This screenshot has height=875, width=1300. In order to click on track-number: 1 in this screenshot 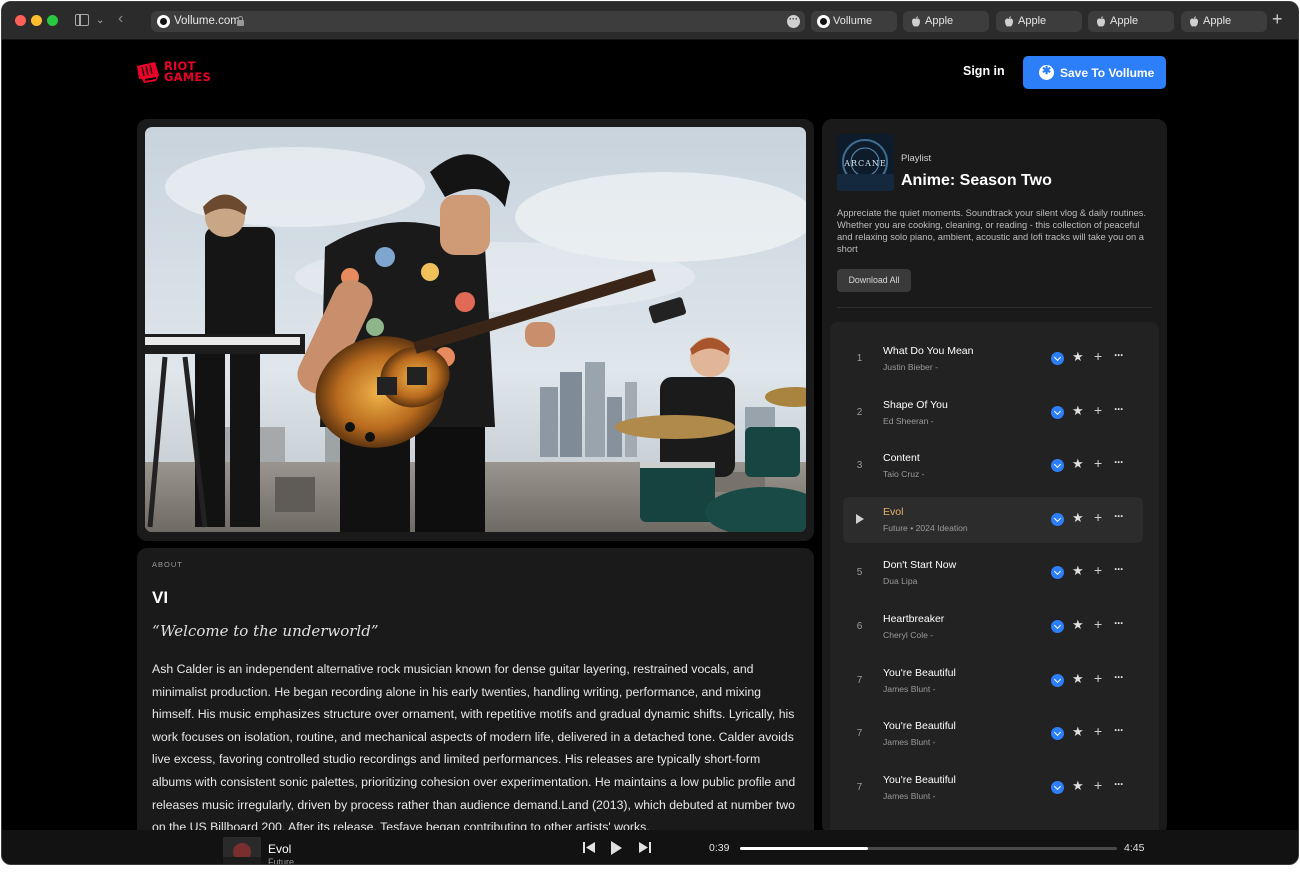, I will do `click(859, 358)`.